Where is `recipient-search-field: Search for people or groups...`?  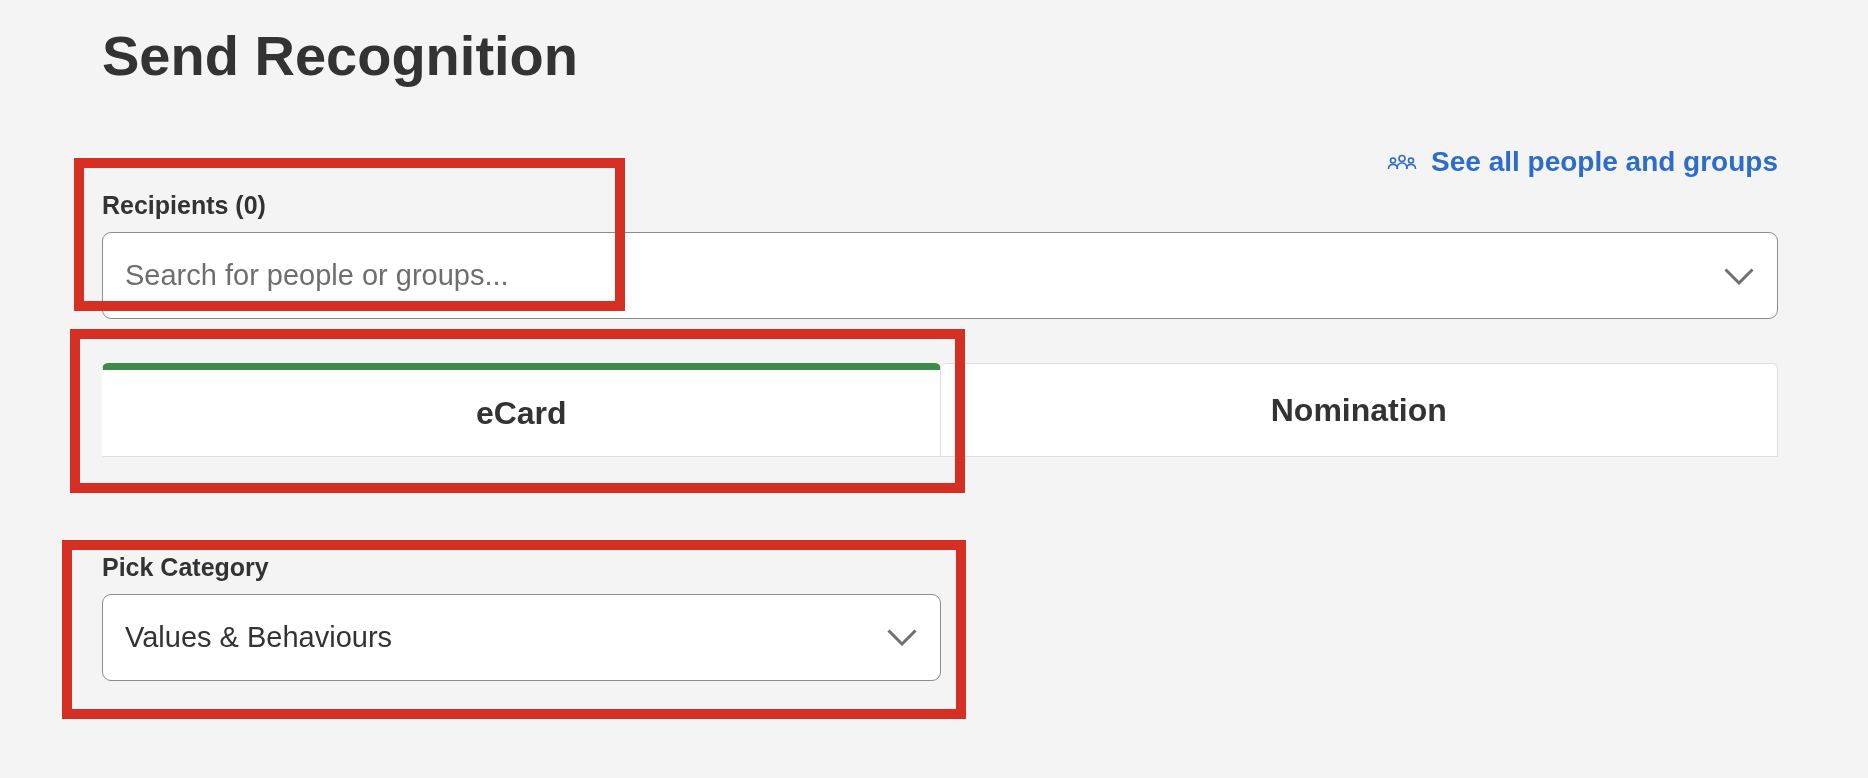 recipient-search-field: Search for people or groups... is located at coordinates (940, 275).